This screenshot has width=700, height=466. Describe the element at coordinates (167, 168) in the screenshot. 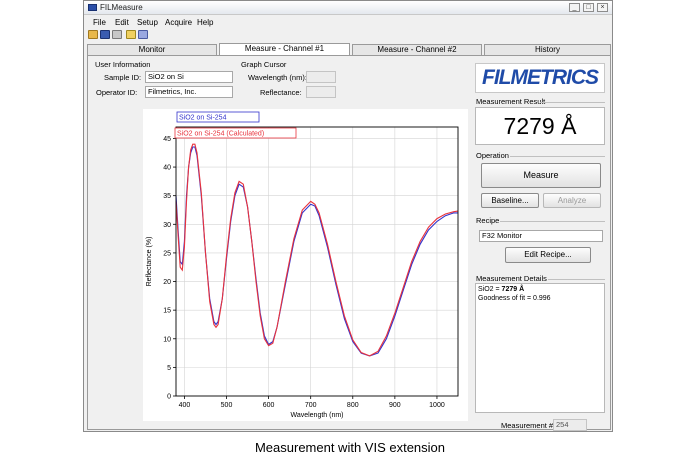

I see `y-tick-label: 40` at that location.